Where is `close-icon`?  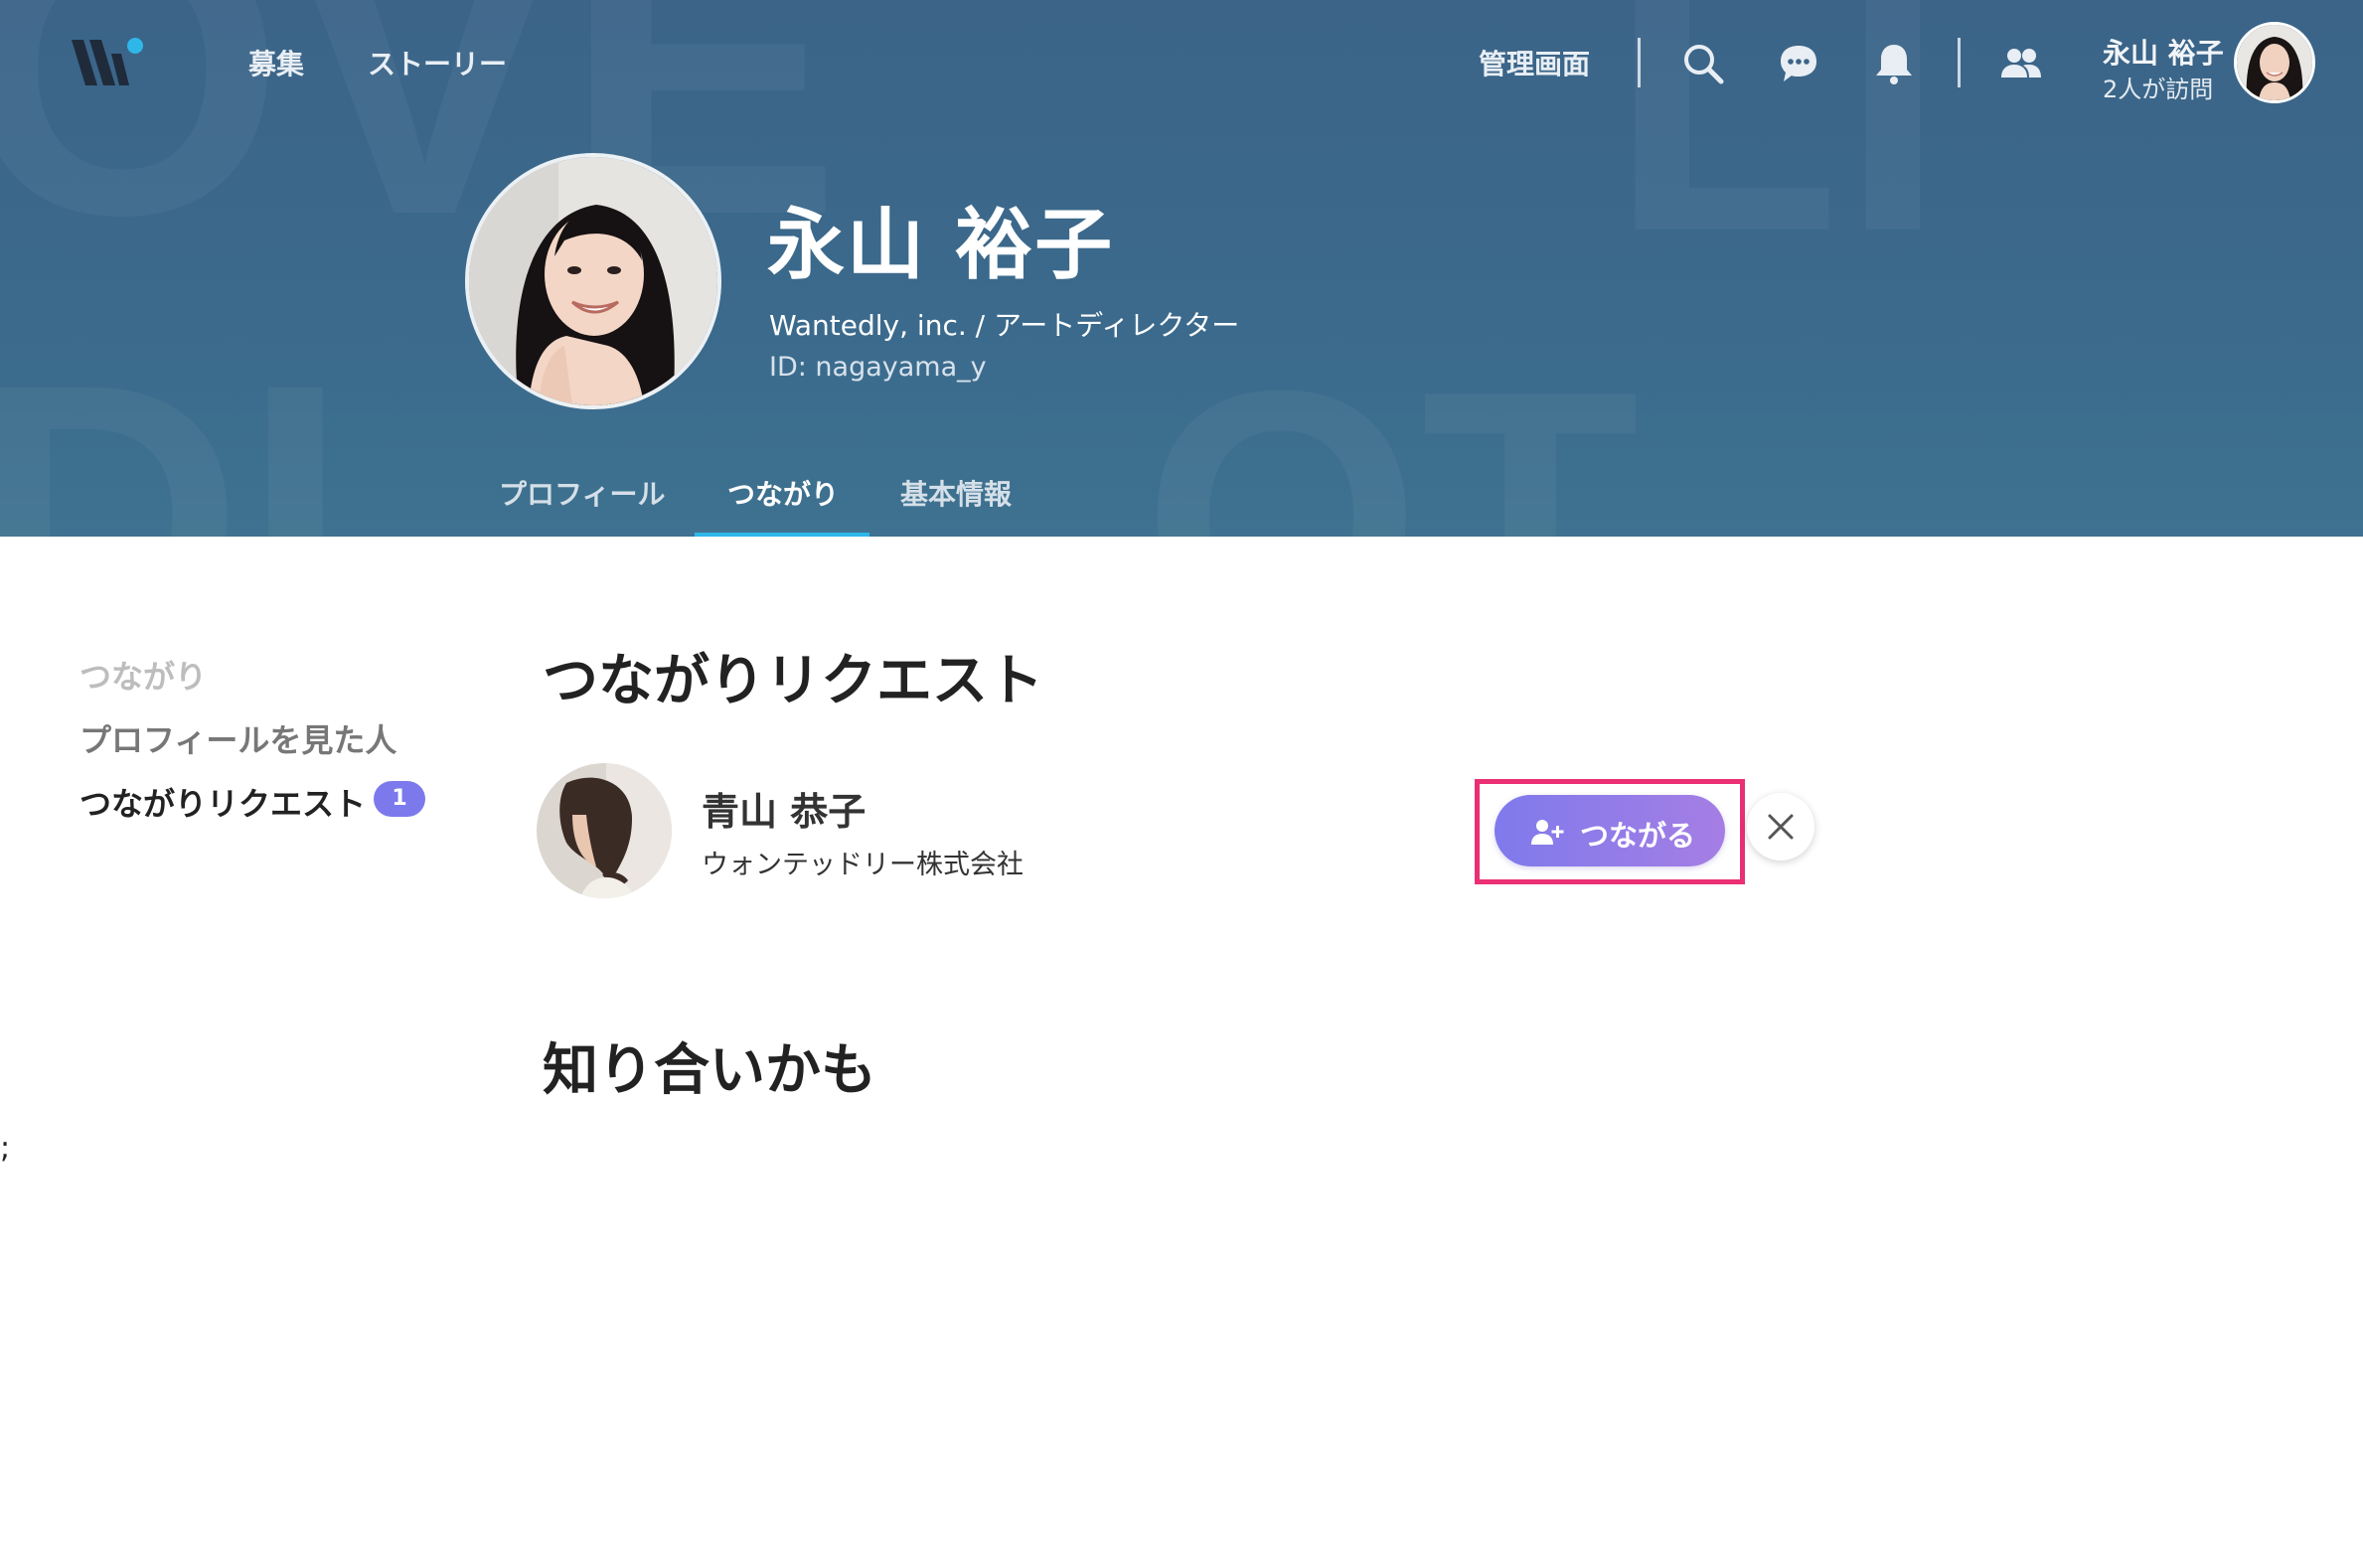 close-icon is located at coordinates (1781, 827).